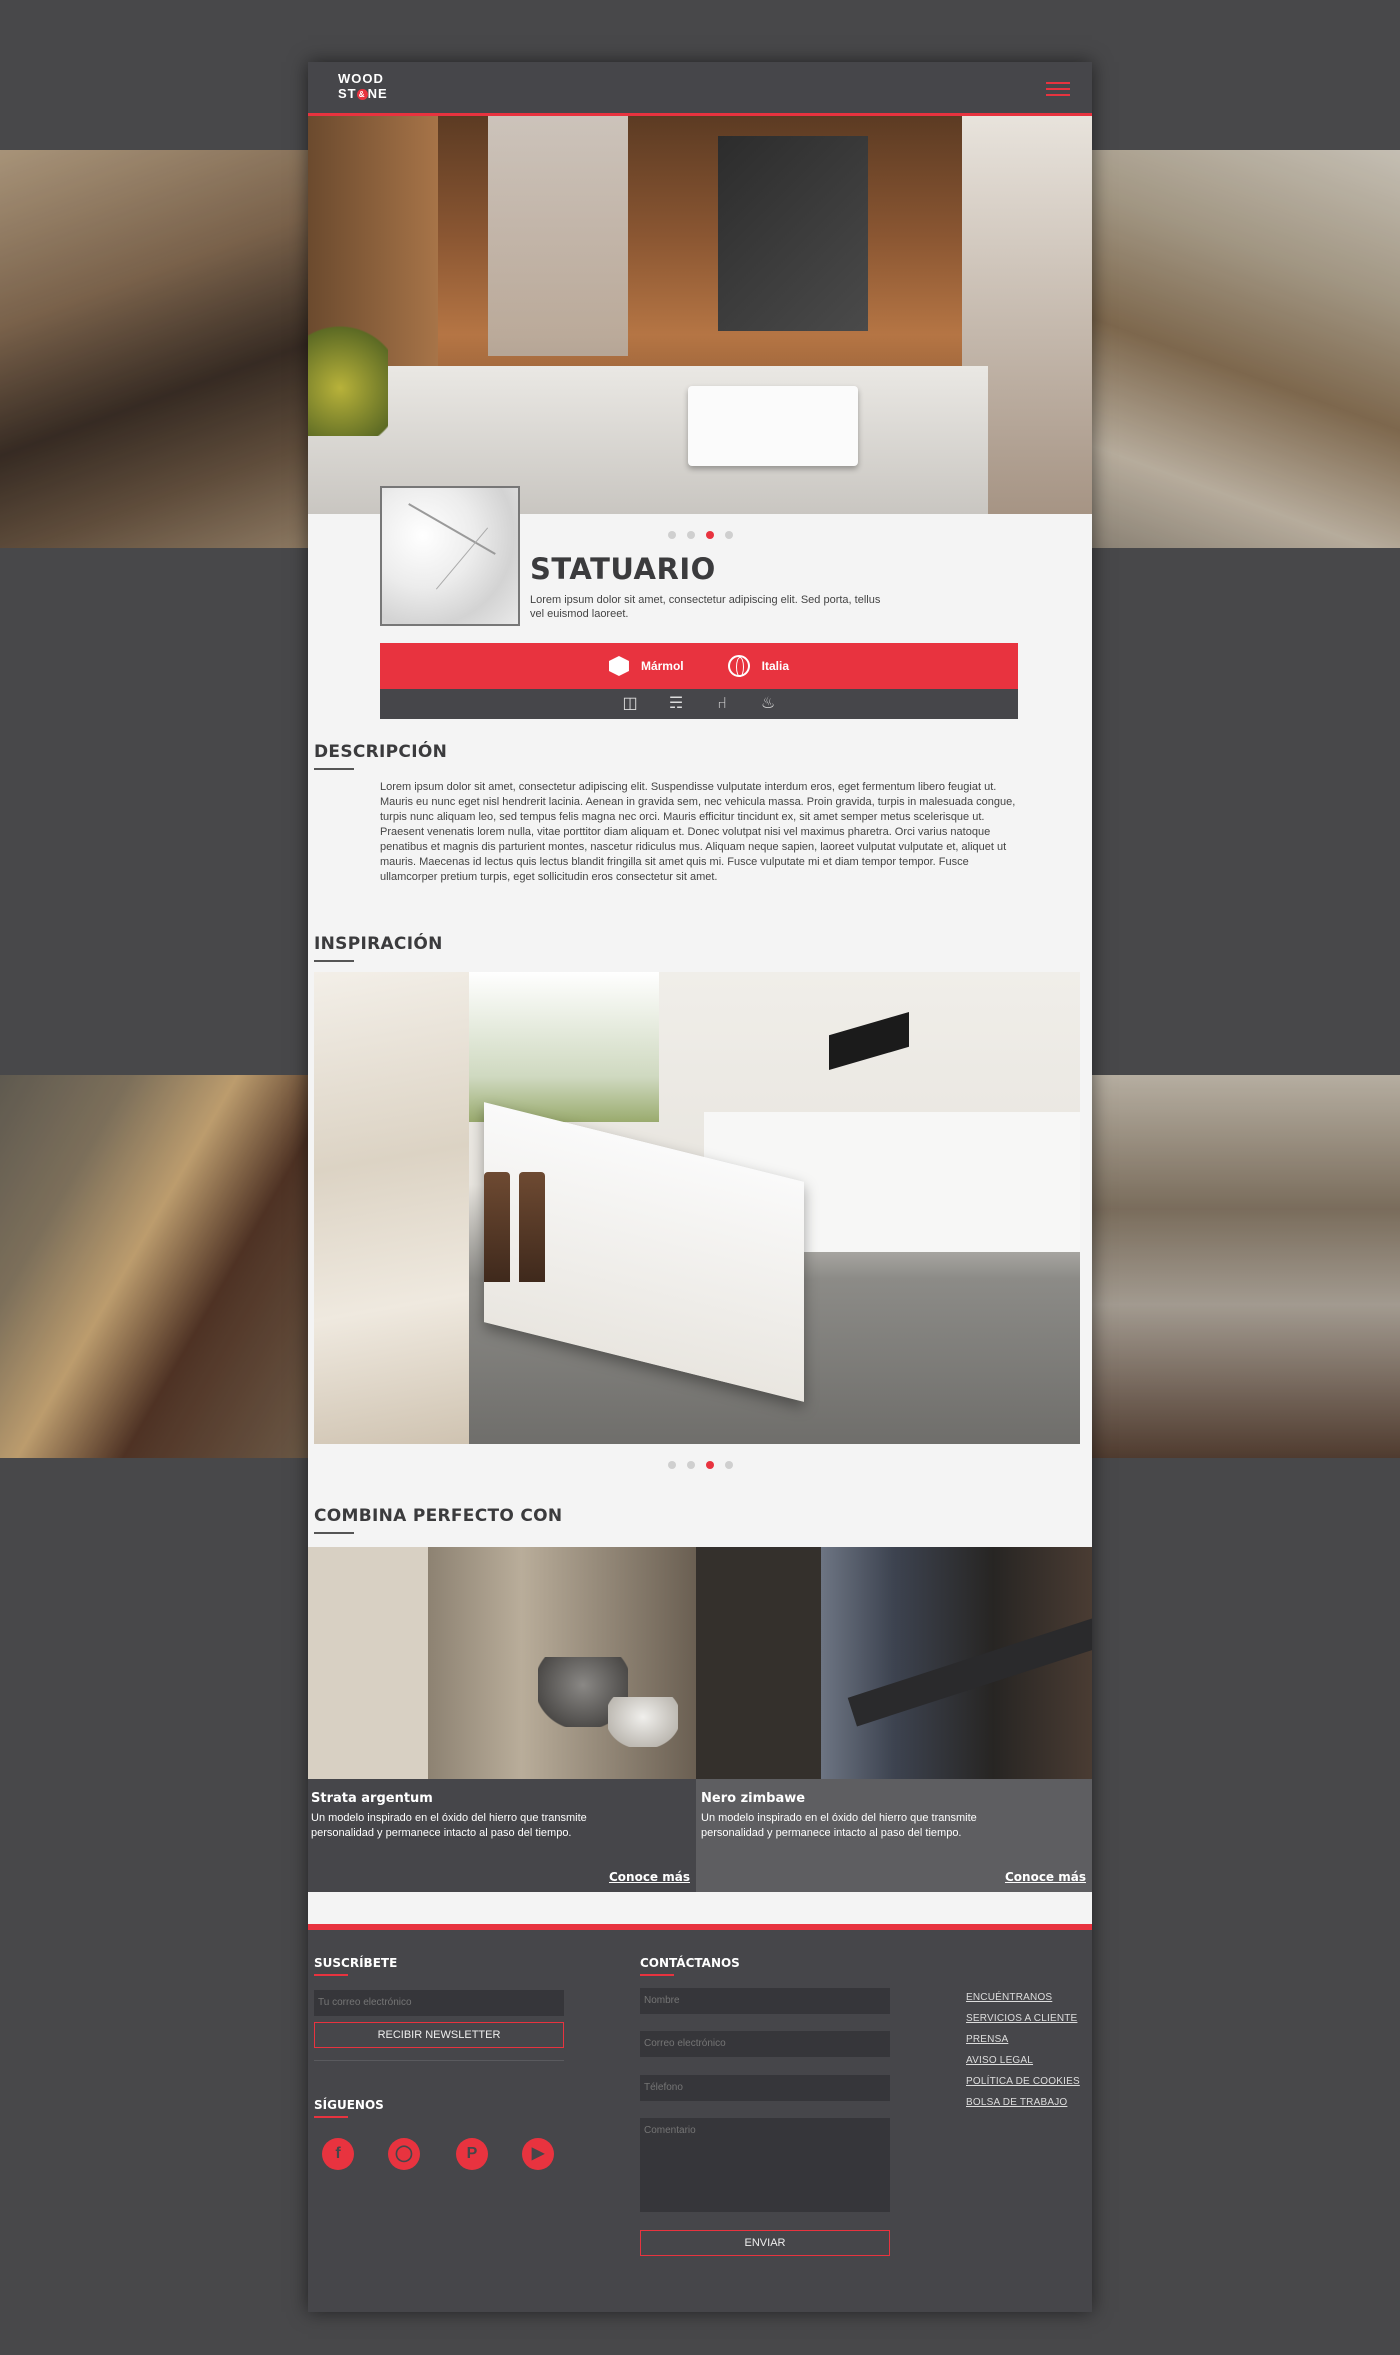 The image size is (1400, 2355). I want to click on footer-link: AVISO LEGAL, so click(1023, 2060).